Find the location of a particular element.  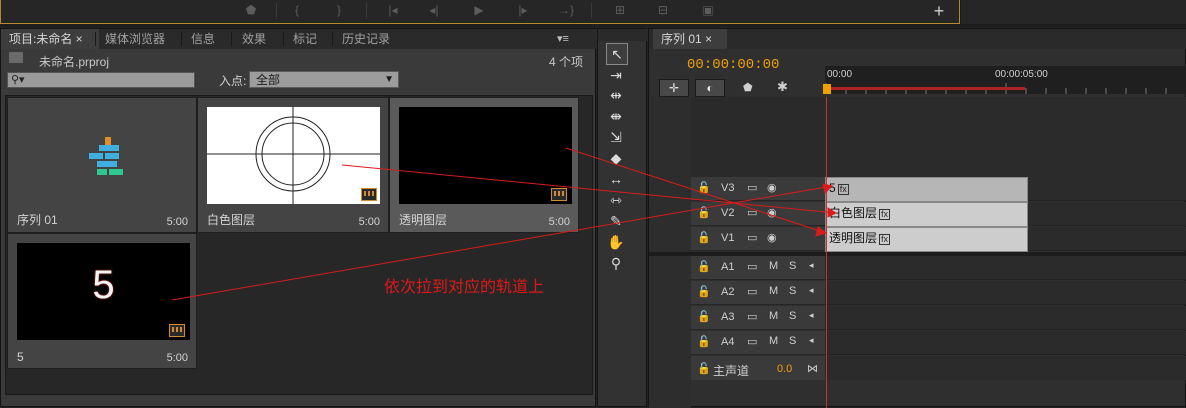

camera-icon: ▣ is located at coordinates (708, 10).